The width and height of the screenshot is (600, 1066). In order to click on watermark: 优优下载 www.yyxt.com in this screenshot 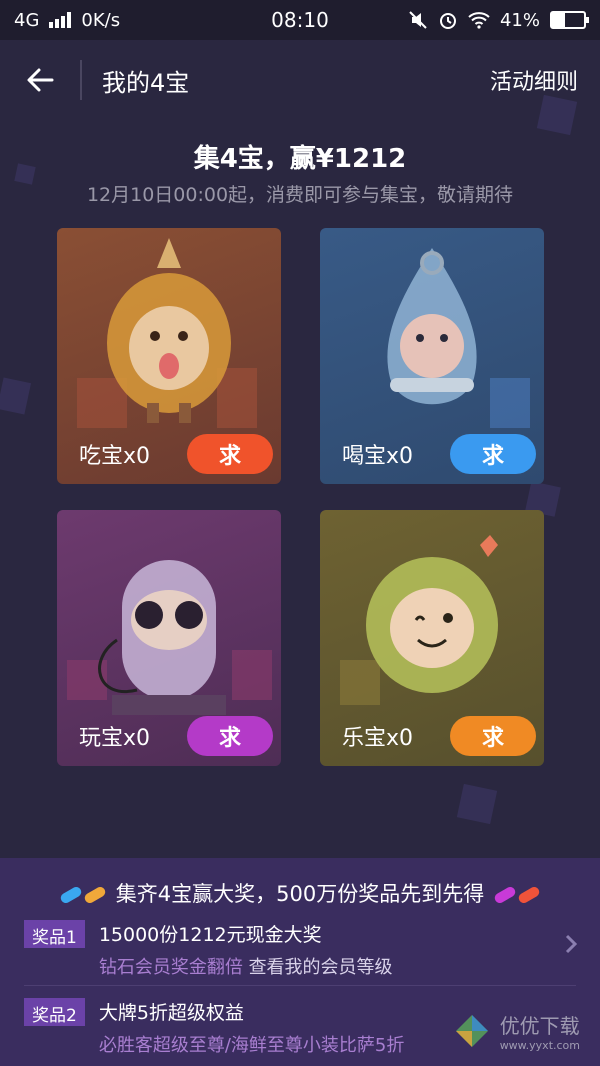, I will do `click(516, 1031)`.